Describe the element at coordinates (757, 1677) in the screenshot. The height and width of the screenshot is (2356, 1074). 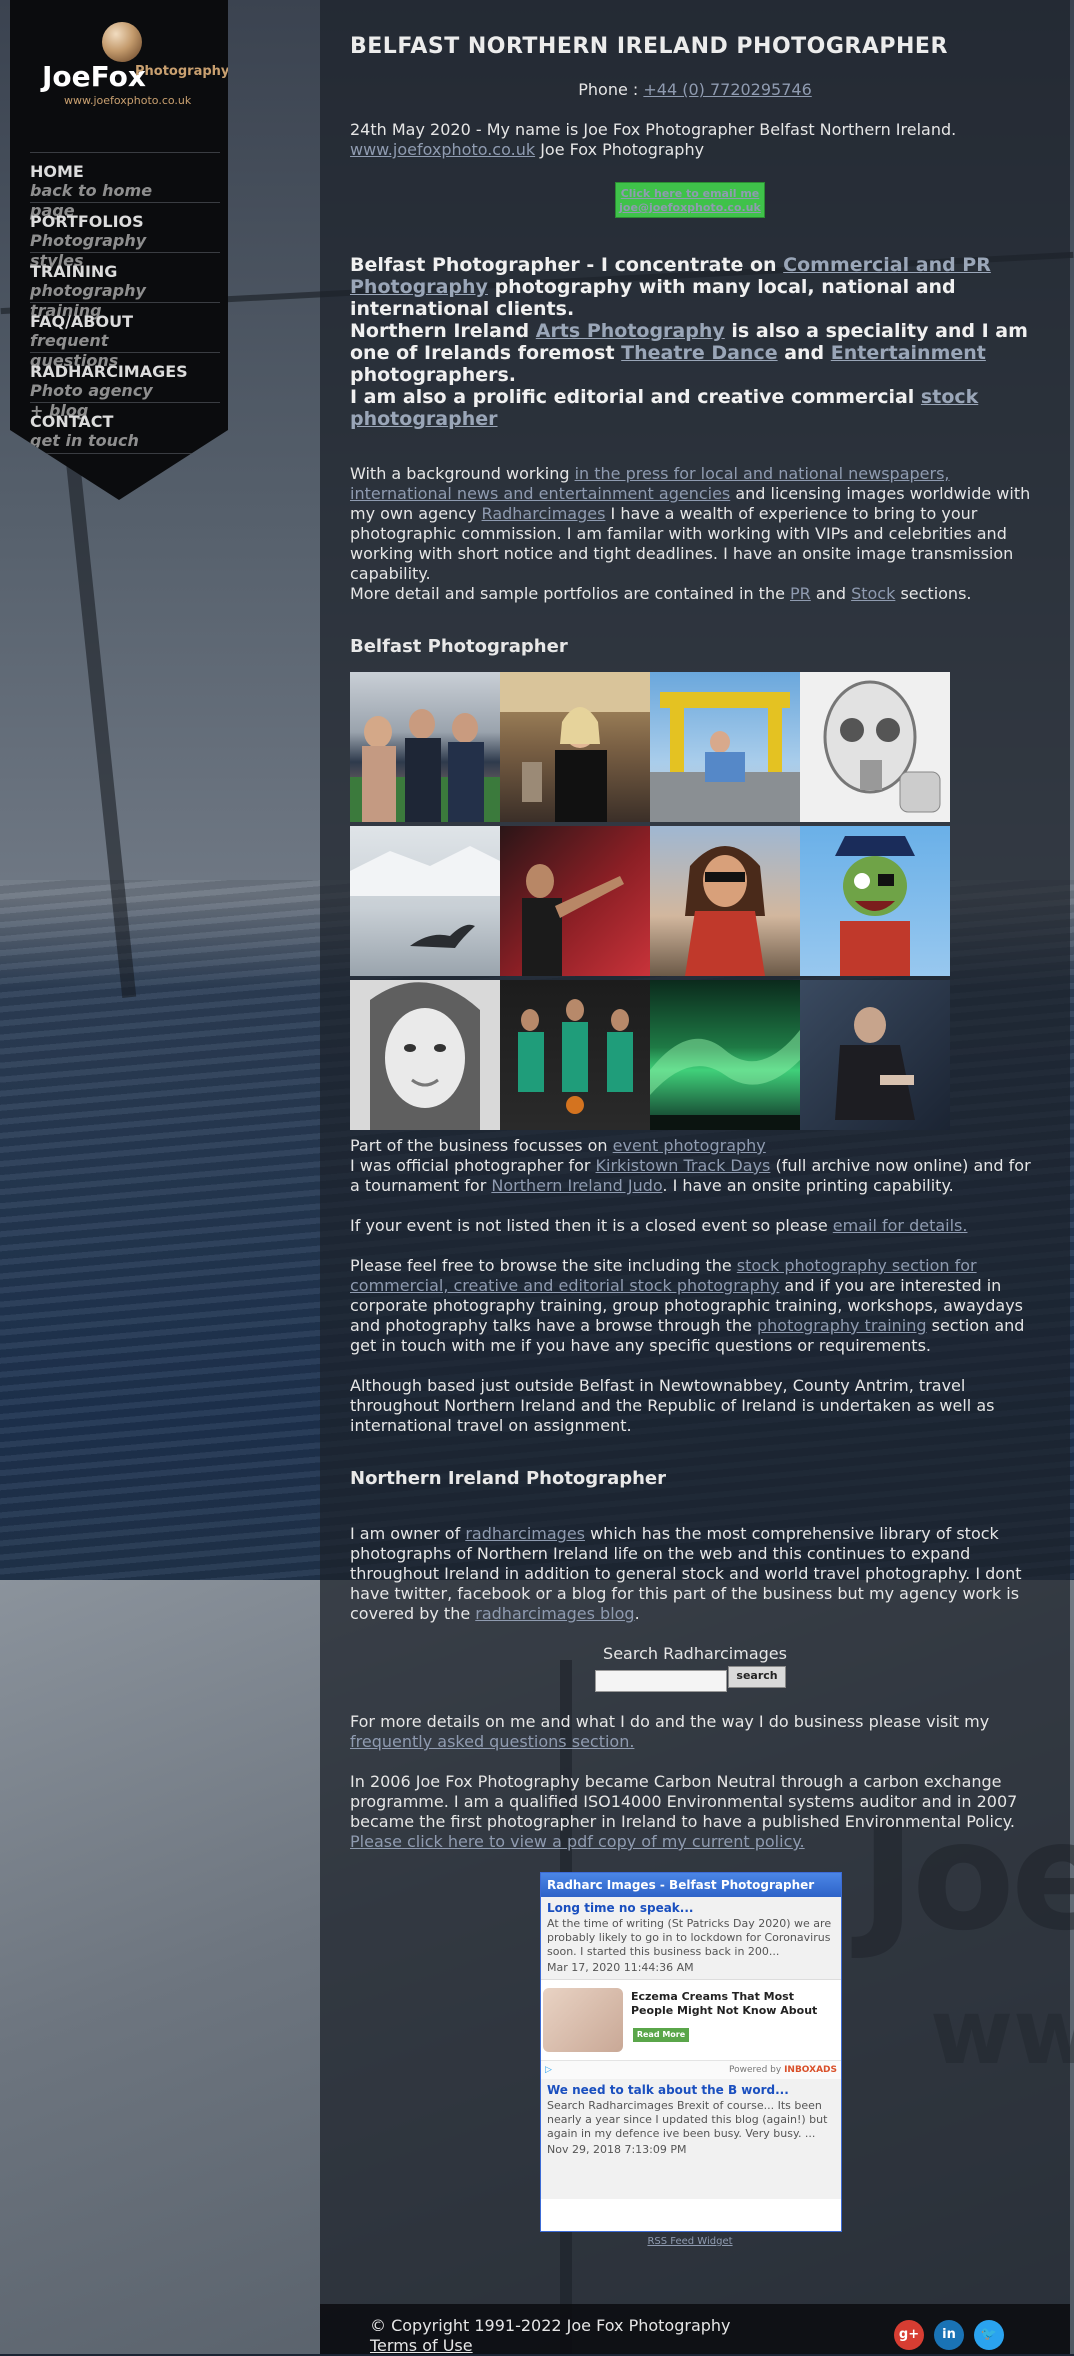
I see `search-button: search` at that location.